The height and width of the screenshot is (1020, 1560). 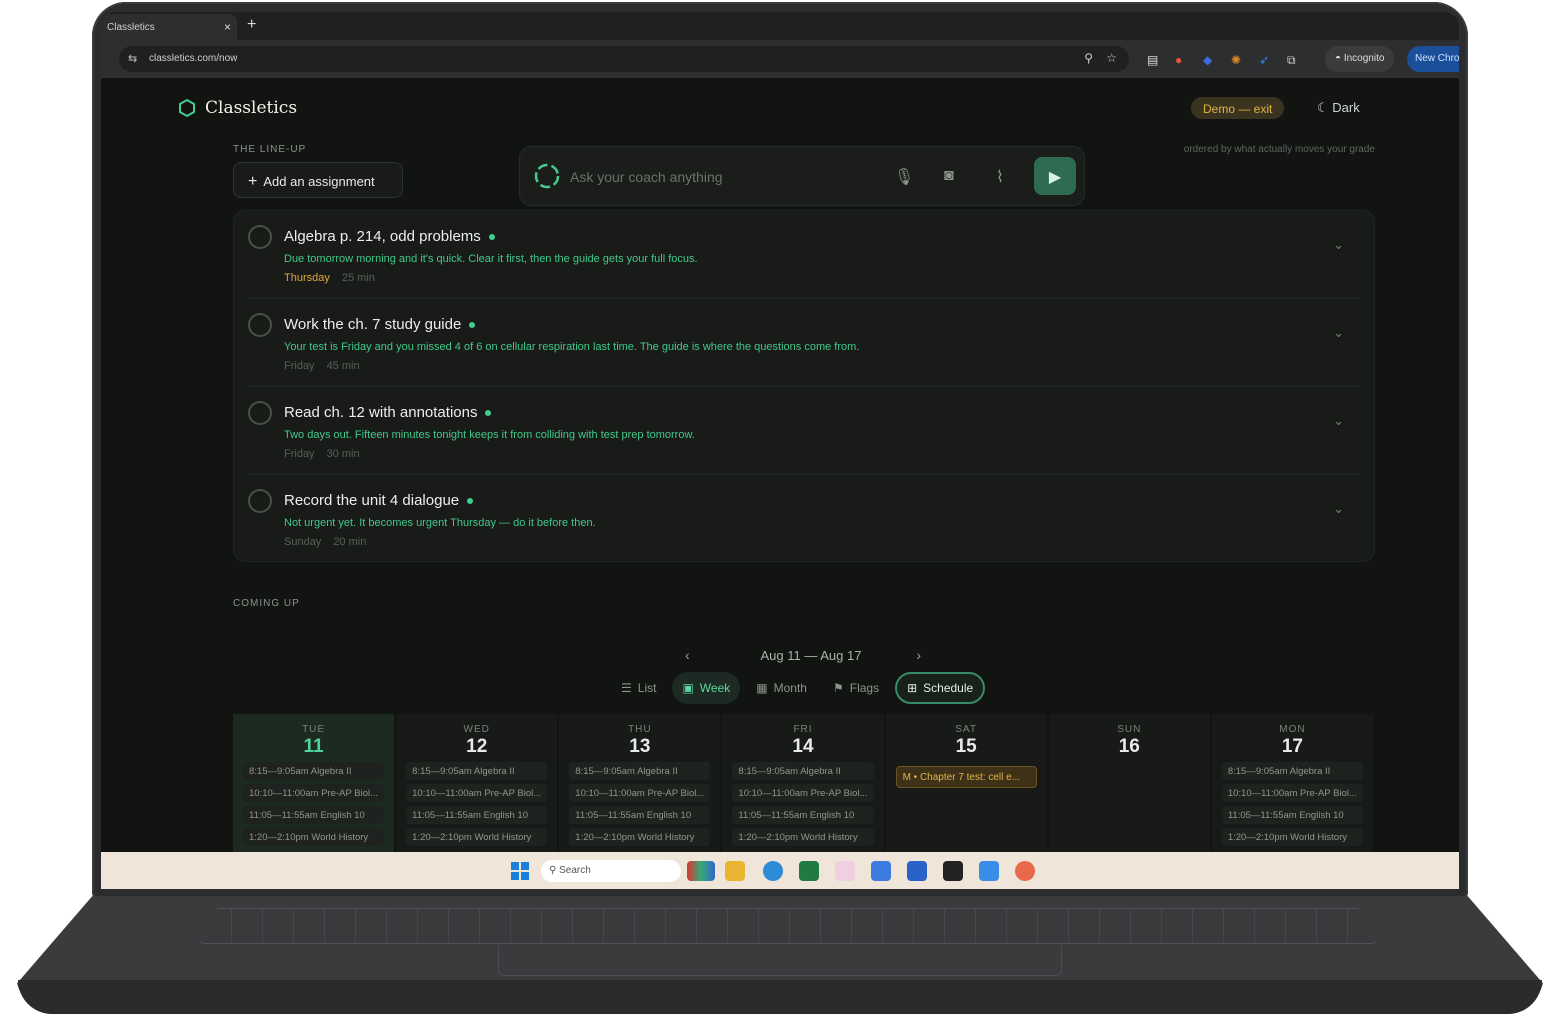 What do you see at coordinates (1433, 59) in the screenshot?
I see `new-chrome-button: New Chrome` at bounding box center [1433, 59].